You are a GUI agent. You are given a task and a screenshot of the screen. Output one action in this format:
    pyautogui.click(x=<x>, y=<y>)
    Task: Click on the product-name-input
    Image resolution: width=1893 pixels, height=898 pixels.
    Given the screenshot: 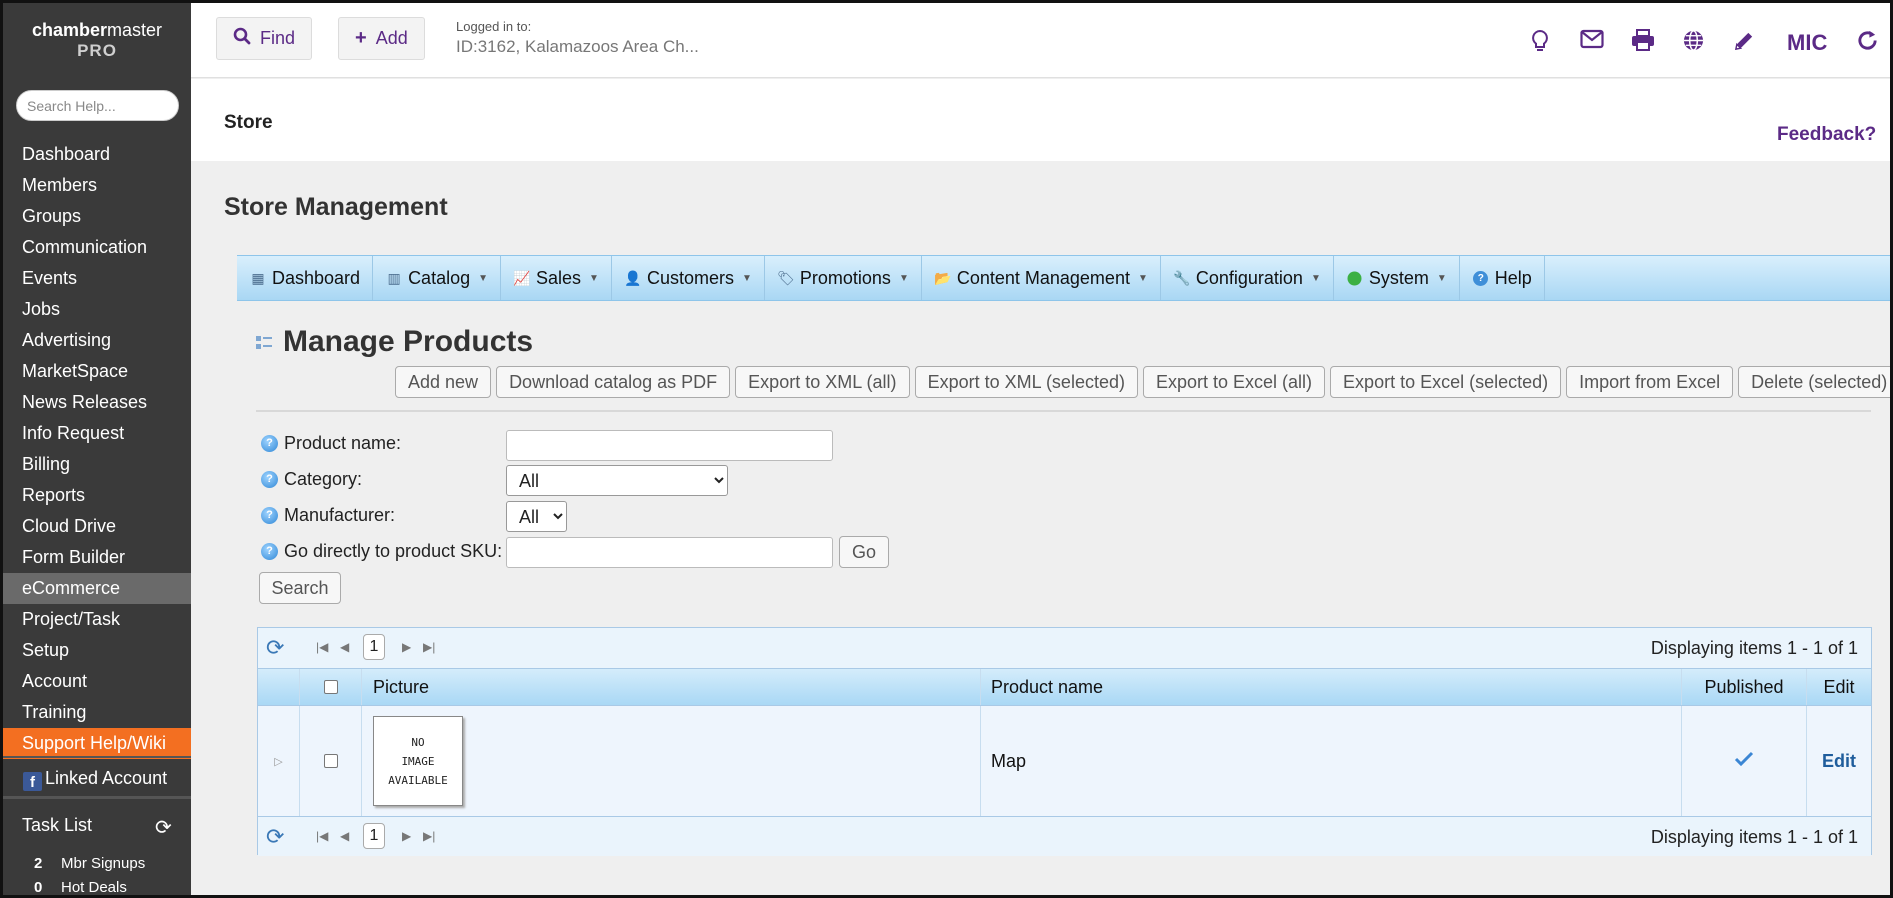 What is the action you would take?
    pyautogui.click(x=669, y=445)
    